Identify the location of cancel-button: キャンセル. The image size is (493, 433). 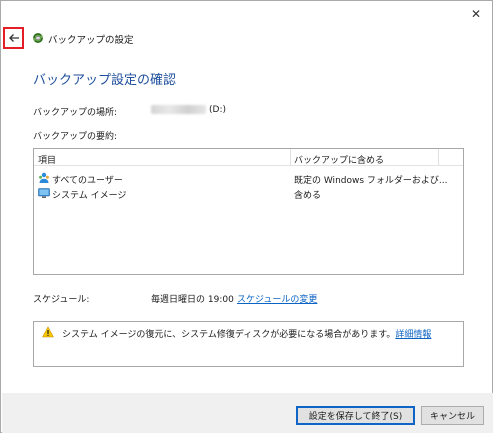
(452, 415).